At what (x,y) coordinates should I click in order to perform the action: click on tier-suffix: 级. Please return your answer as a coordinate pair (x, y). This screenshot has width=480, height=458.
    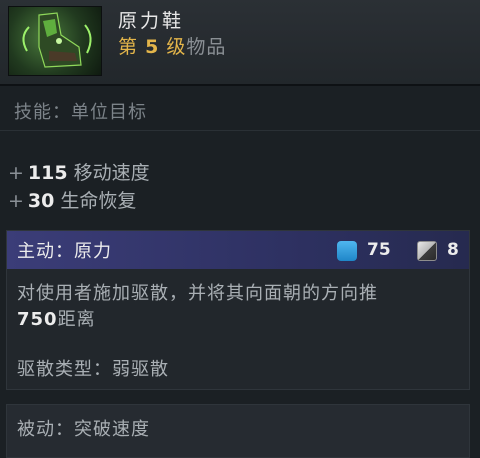
    Looking at the image, I should click on (176, 47).